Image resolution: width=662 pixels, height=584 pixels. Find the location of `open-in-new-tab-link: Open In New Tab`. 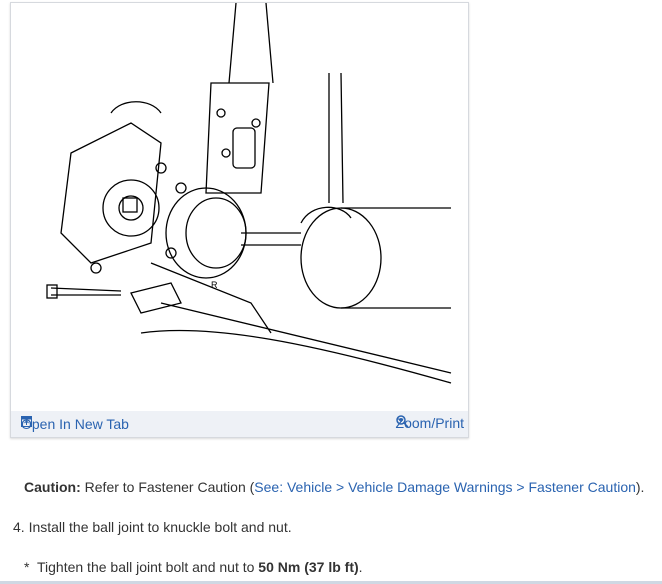

open-in-new-tab-link: Open In New Tab is located at coordinates (75, 424).